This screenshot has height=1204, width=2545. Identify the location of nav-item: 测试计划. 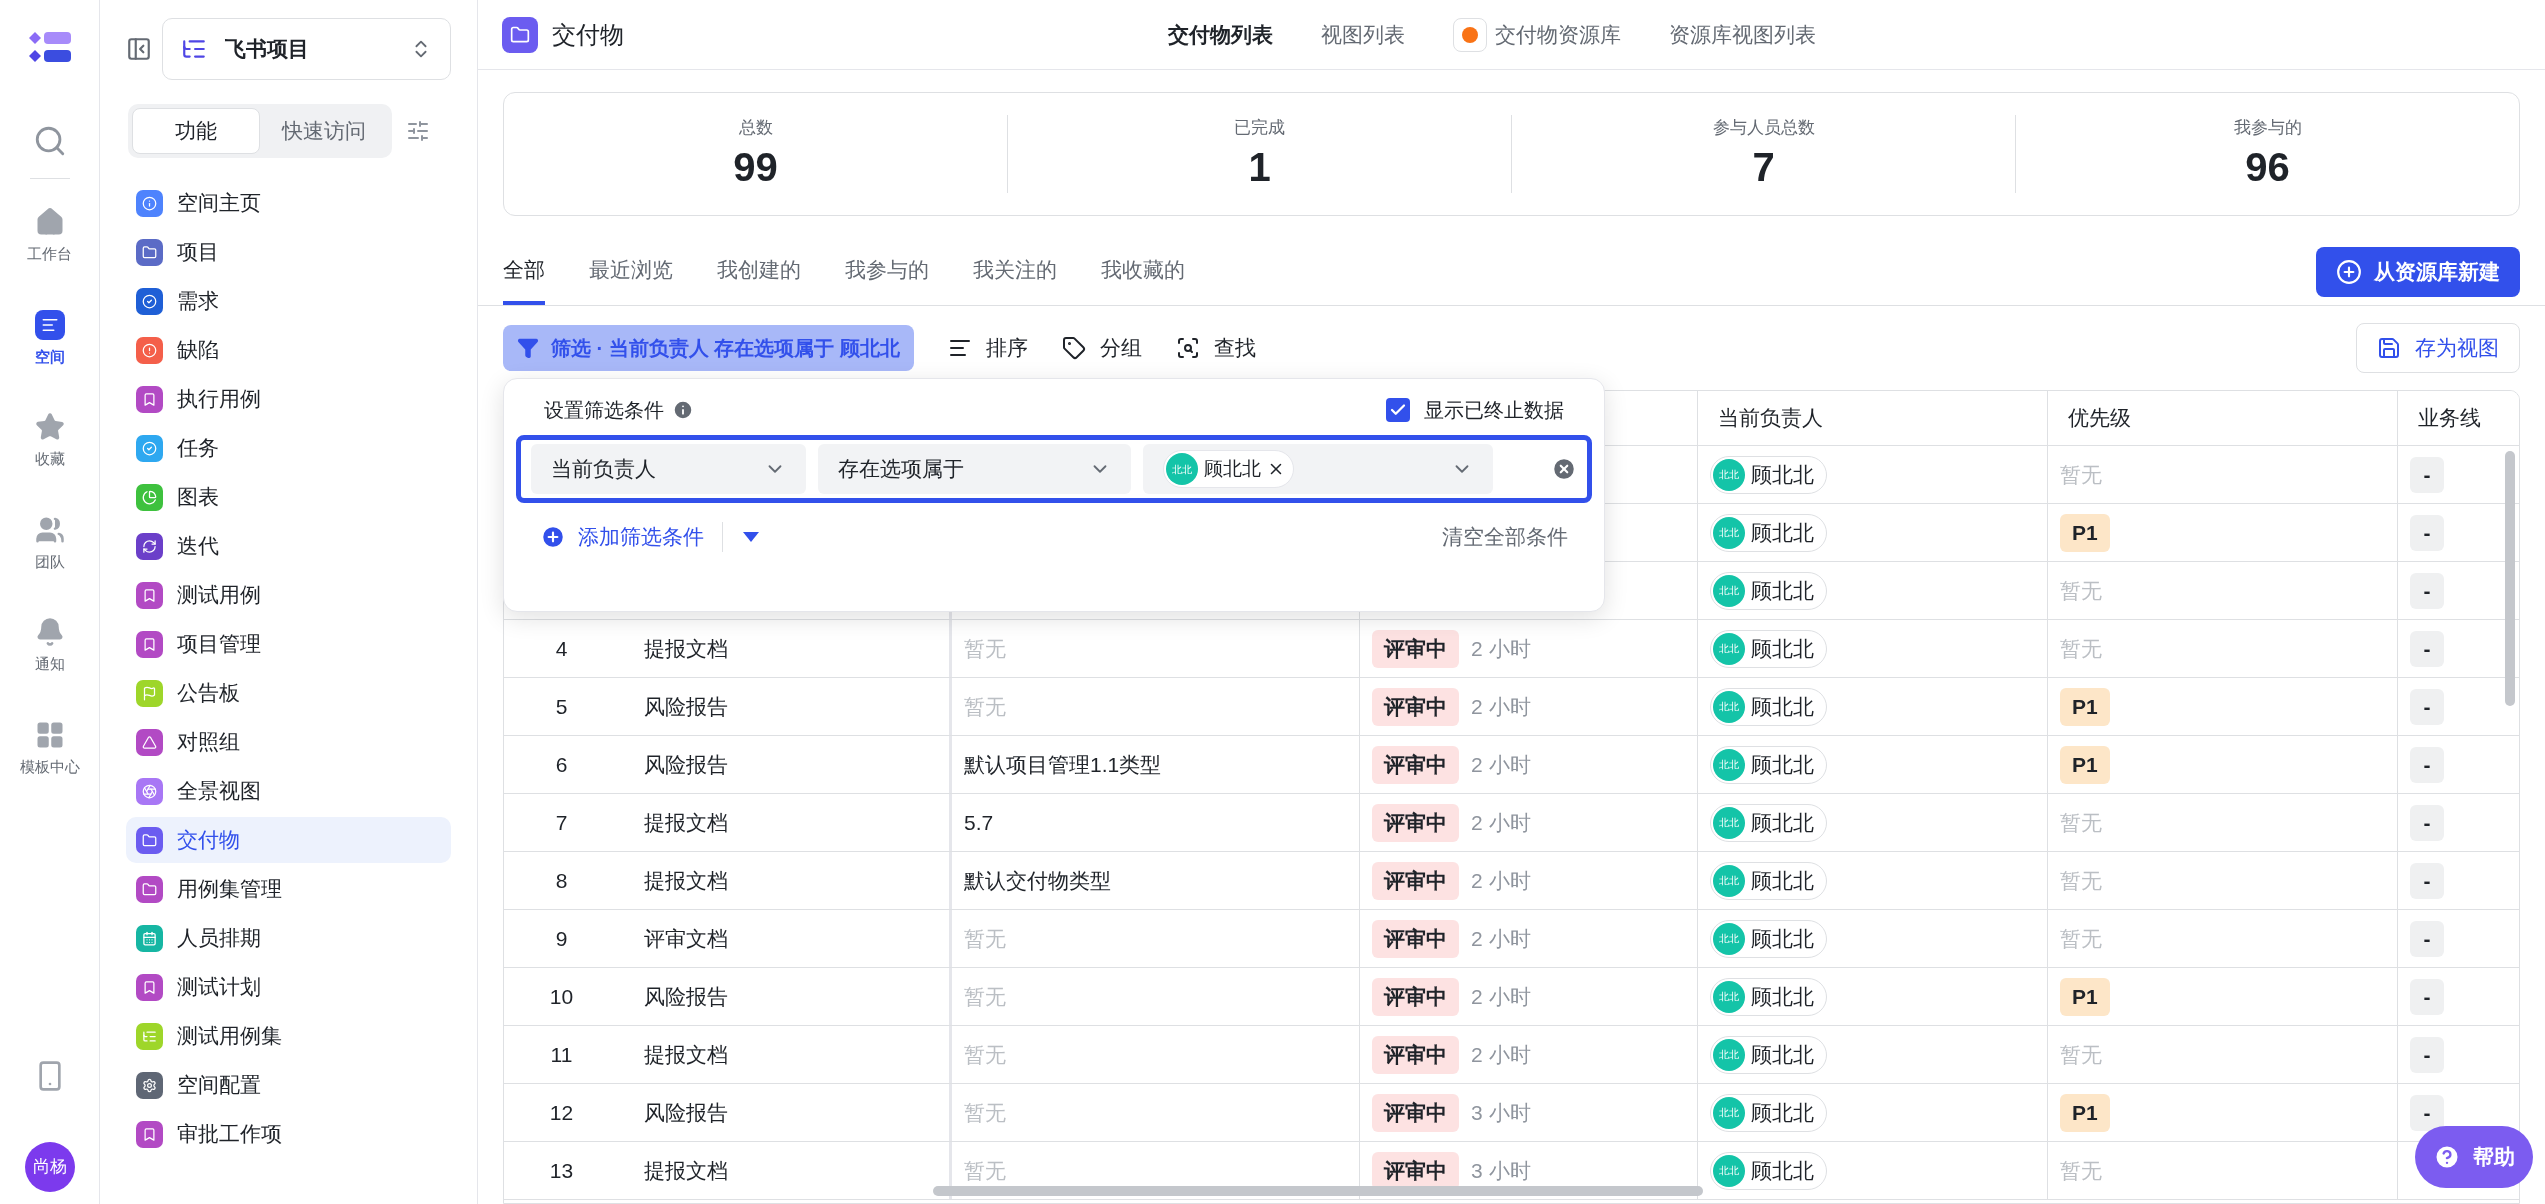
(288, 987).